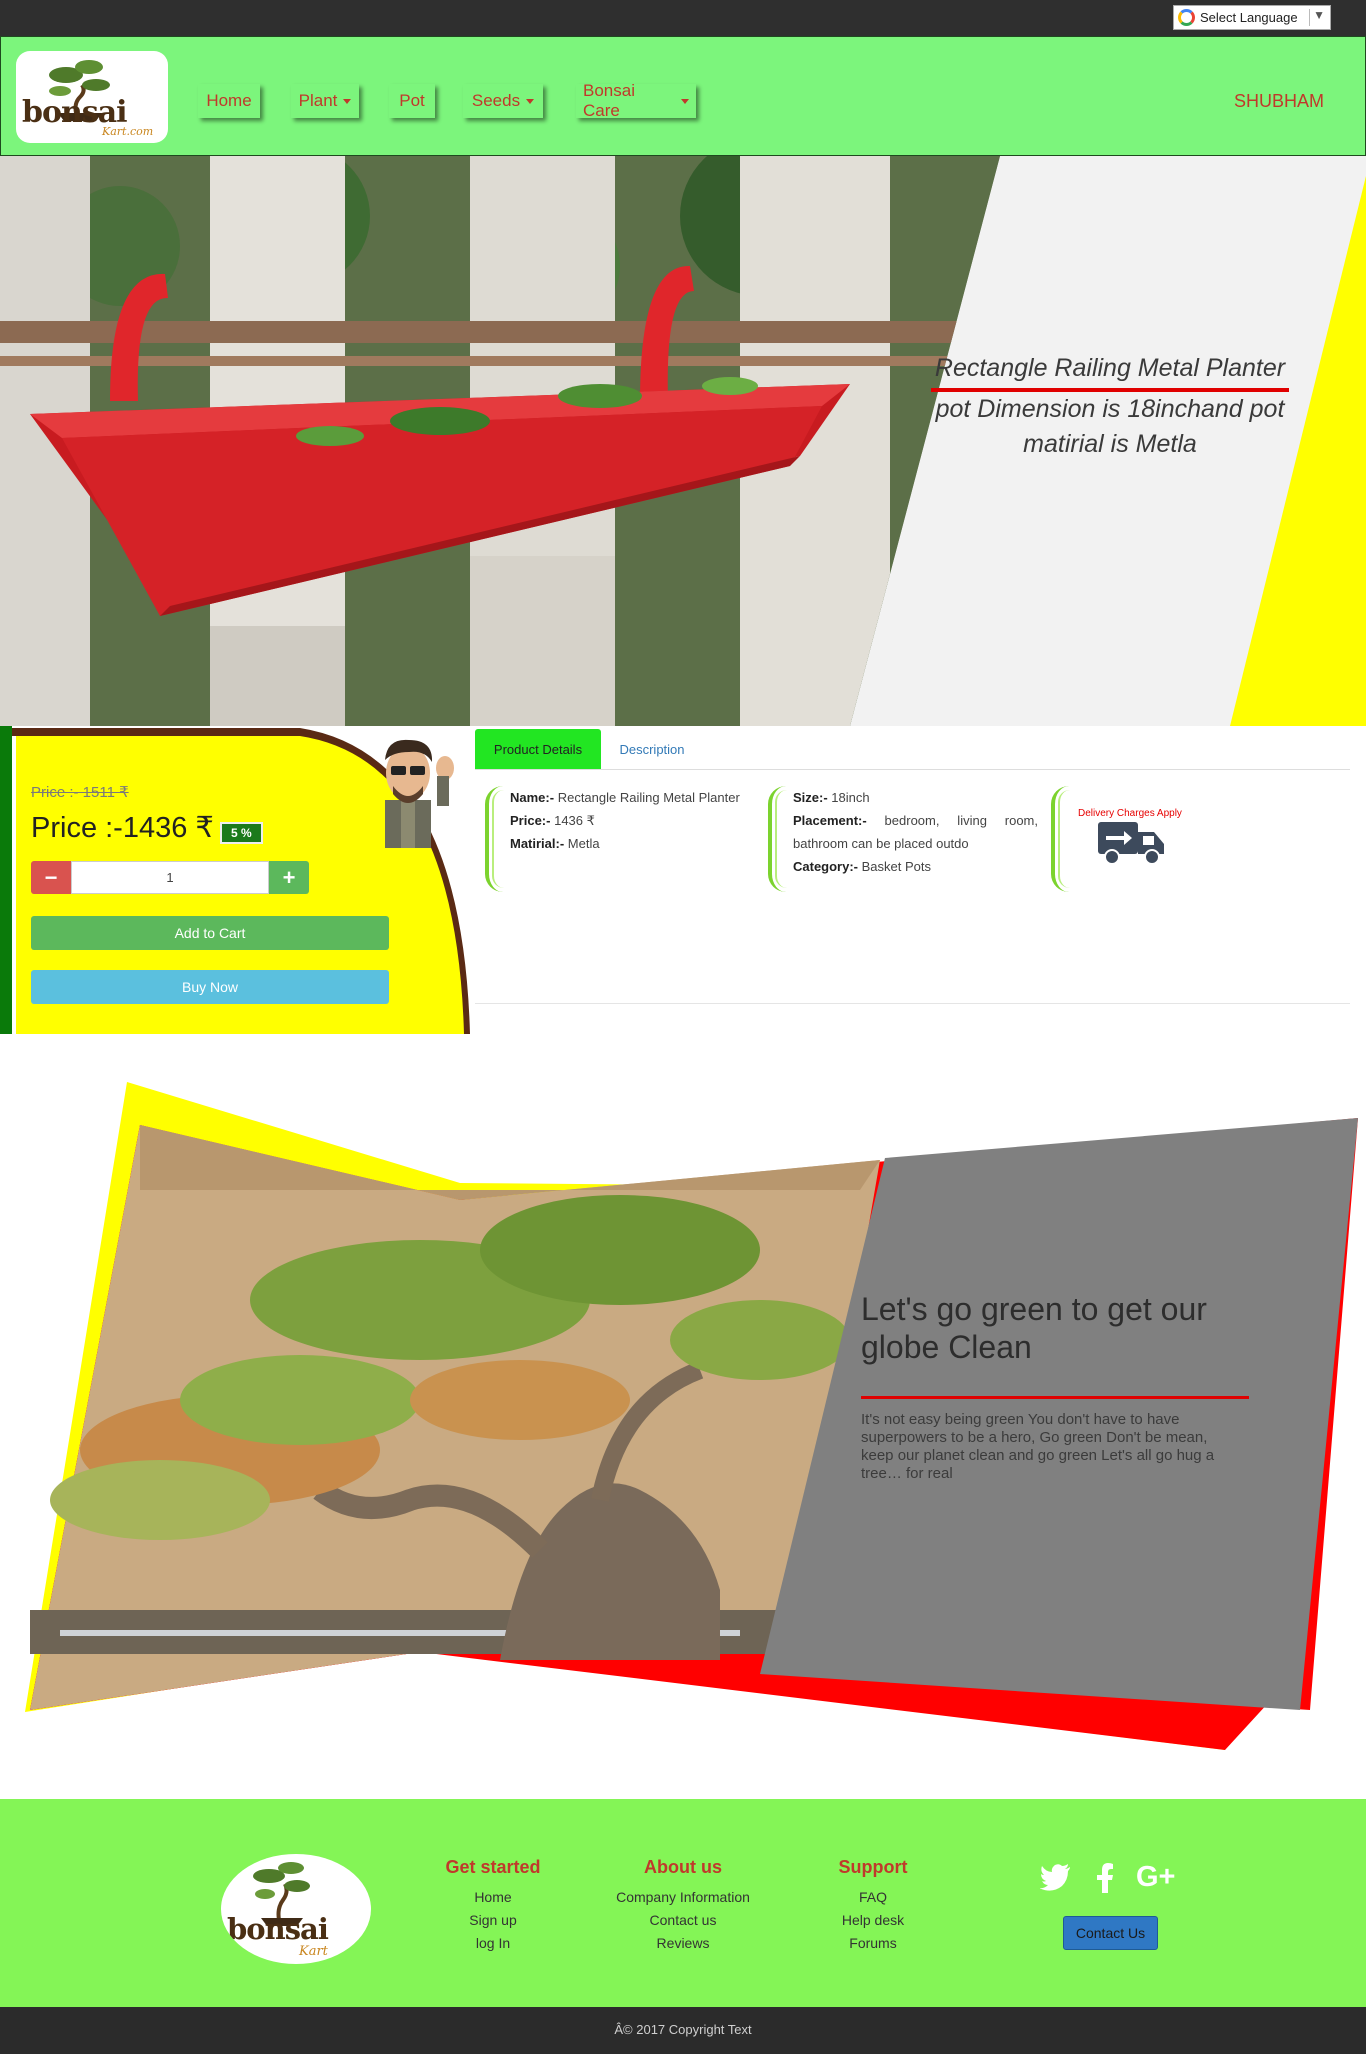 This screenshot has height=2054, width=1366. What do you see at coordinates (1249, 17) in the screenshot?
I see `language-label: Select Language` at bounding box center [1249, 17].